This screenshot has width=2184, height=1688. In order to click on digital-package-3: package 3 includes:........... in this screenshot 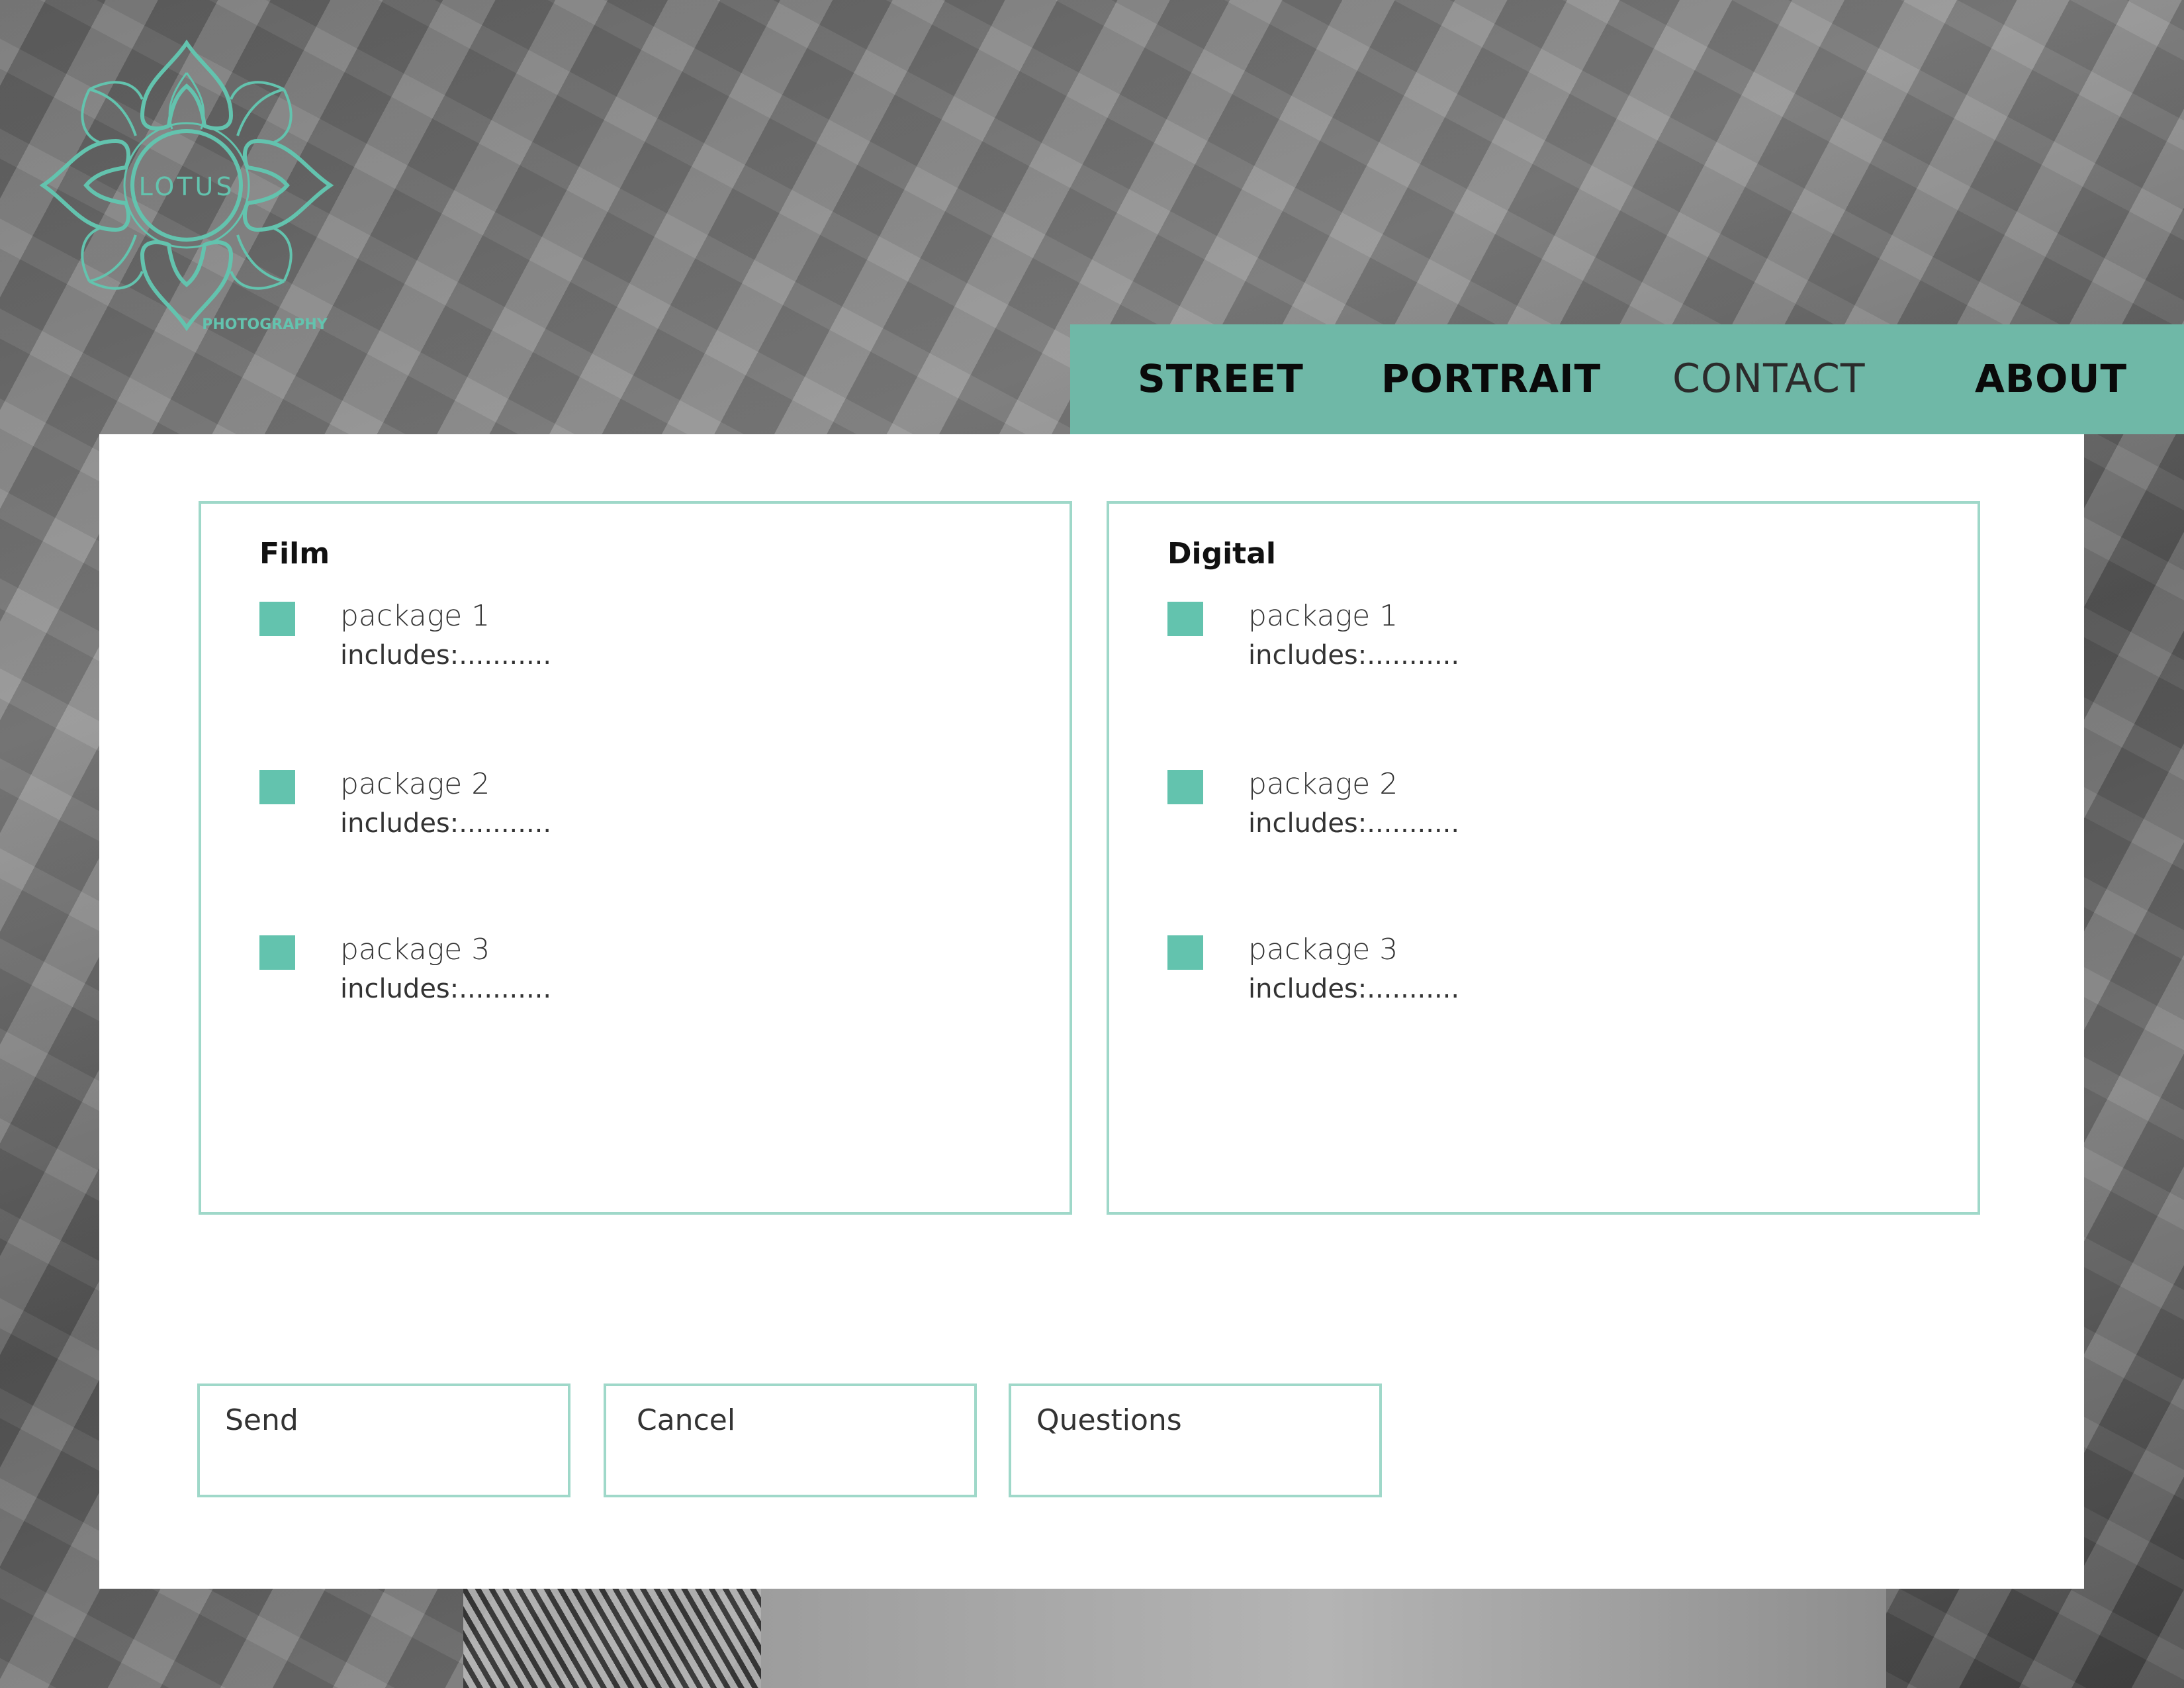, I will do `click(1531, 977)`.